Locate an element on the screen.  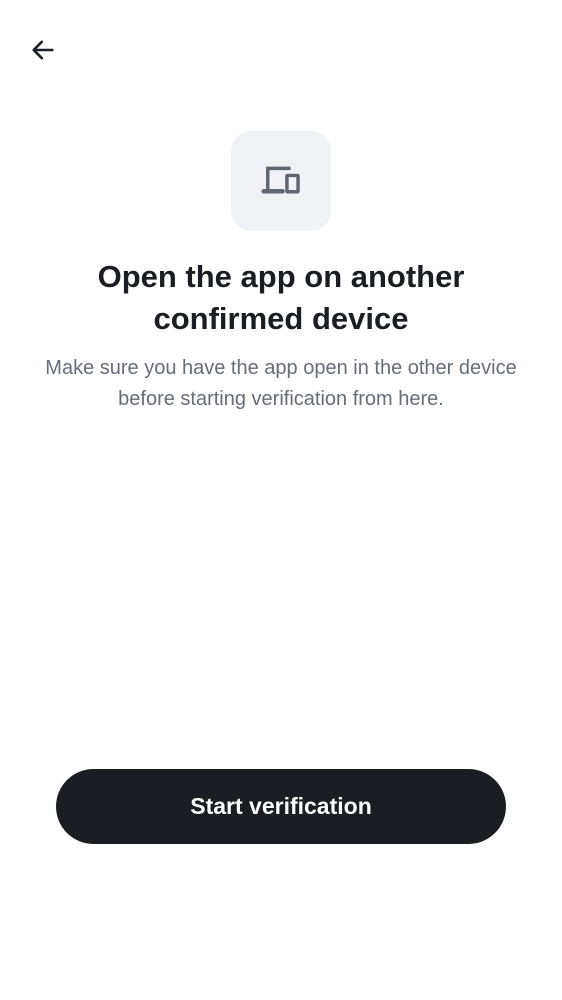
back-button is located at coordinates (43, 50).